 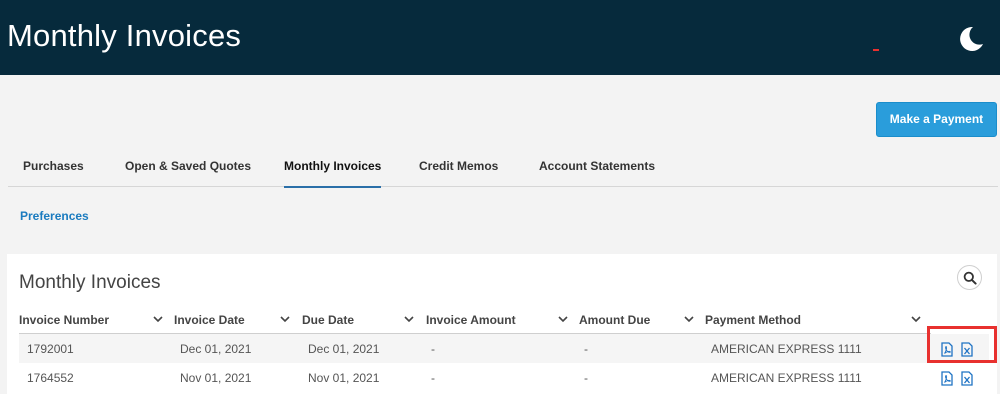 I want to click on search-button, so click(x=969, y=277).